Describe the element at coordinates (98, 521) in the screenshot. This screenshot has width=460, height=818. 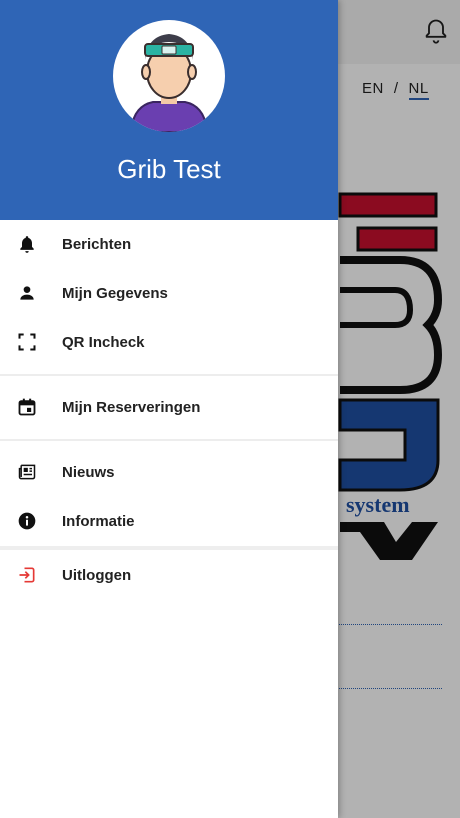
I see `menu-label: Informatie` at that location.